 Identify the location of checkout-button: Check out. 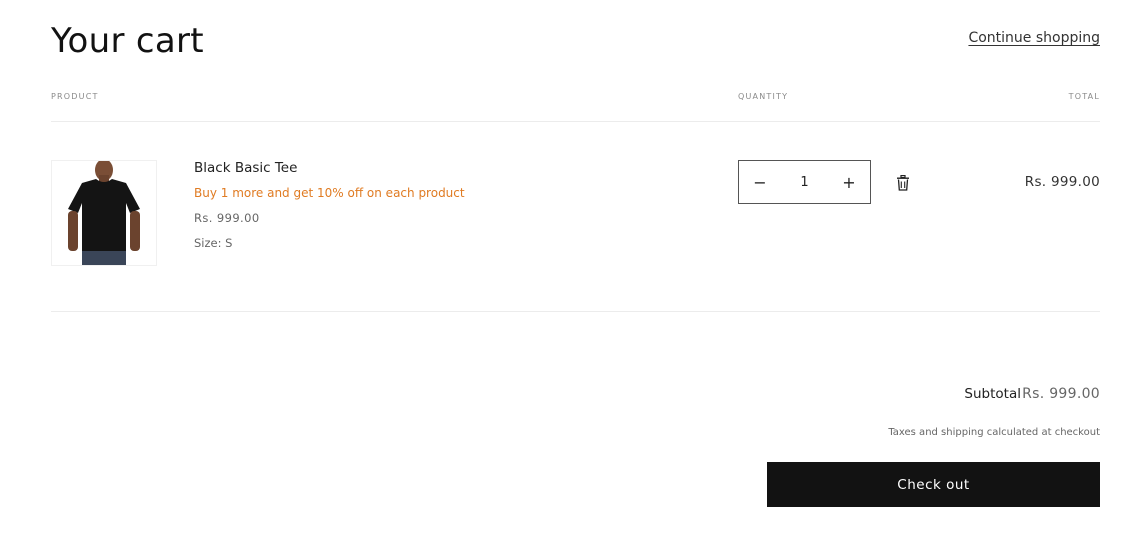
(933, 484).